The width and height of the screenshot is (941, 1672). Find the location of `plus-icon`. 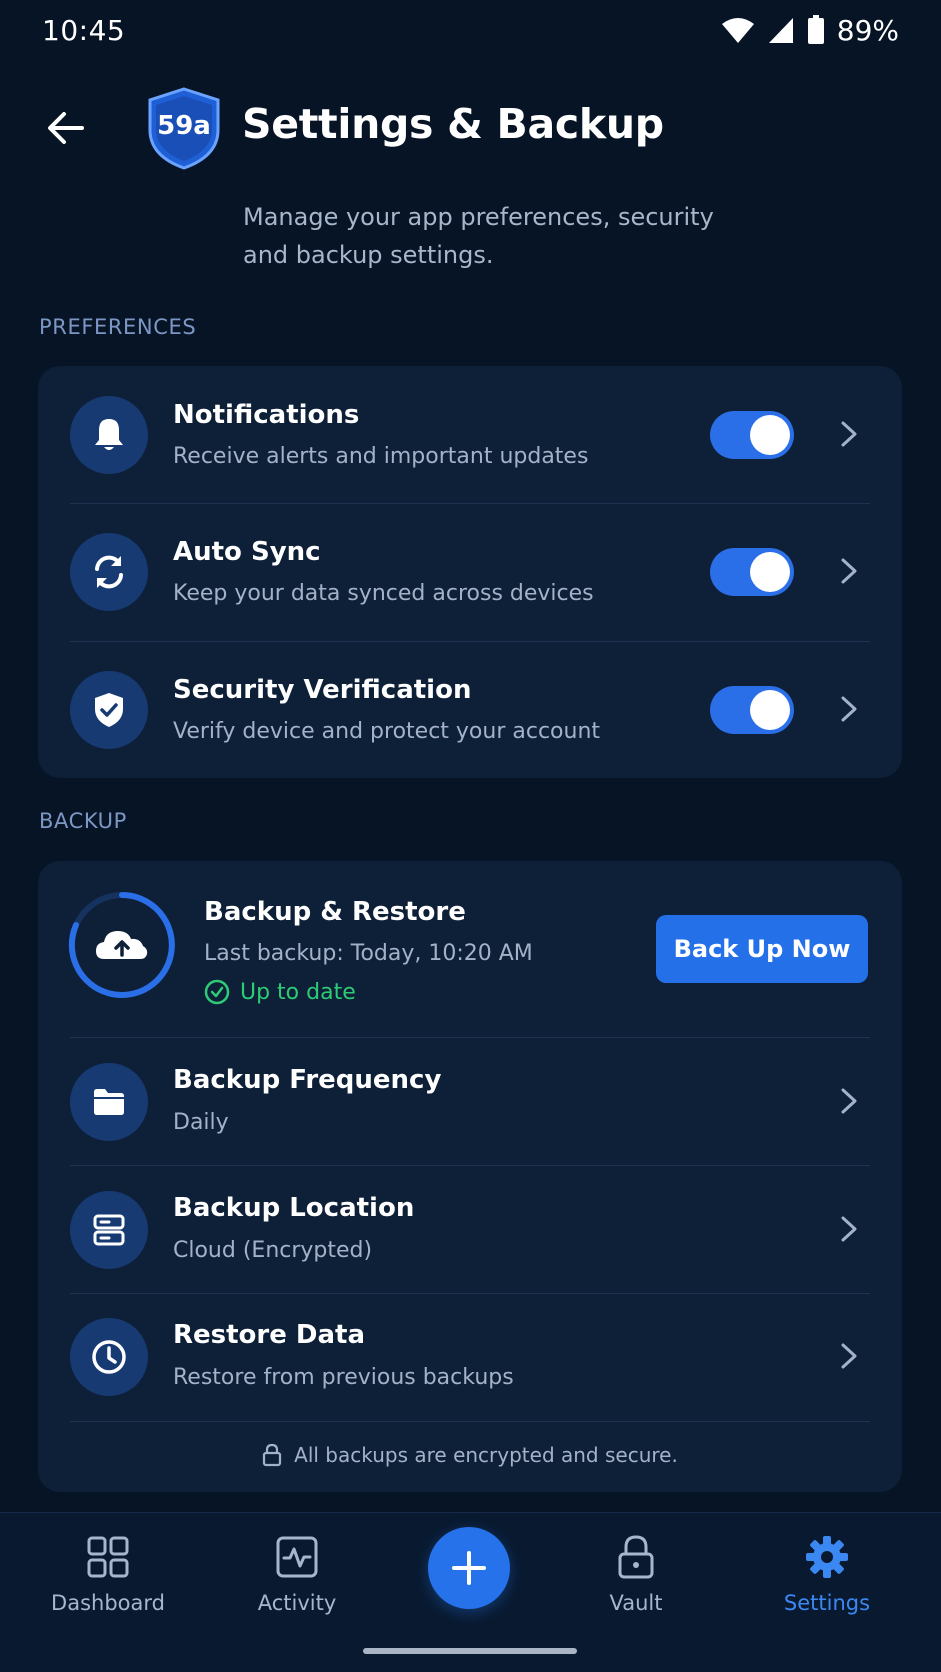

plus-icon is located at coordinates (469, 1568).